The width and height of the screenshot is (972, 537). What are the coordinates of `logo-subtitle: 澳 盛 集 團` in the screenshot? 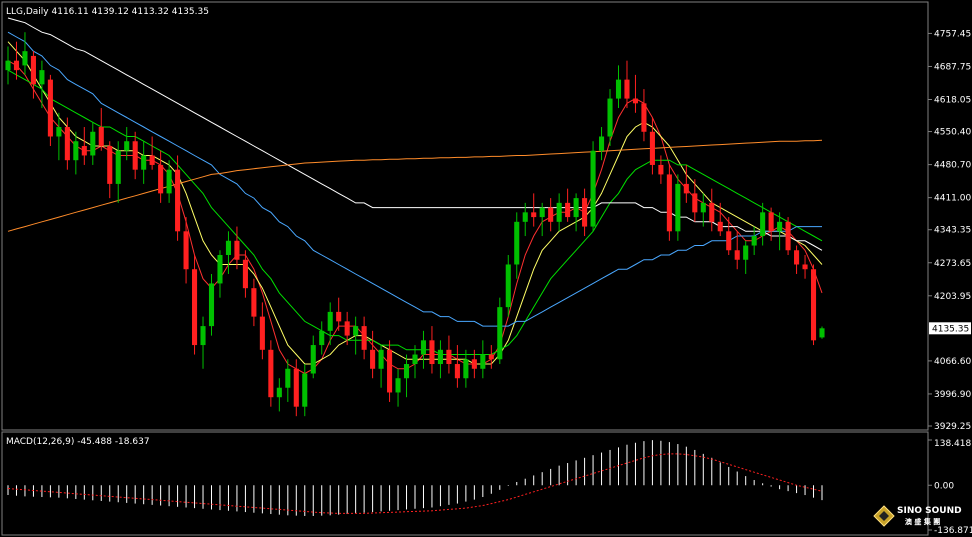 It's located at (922, 521).